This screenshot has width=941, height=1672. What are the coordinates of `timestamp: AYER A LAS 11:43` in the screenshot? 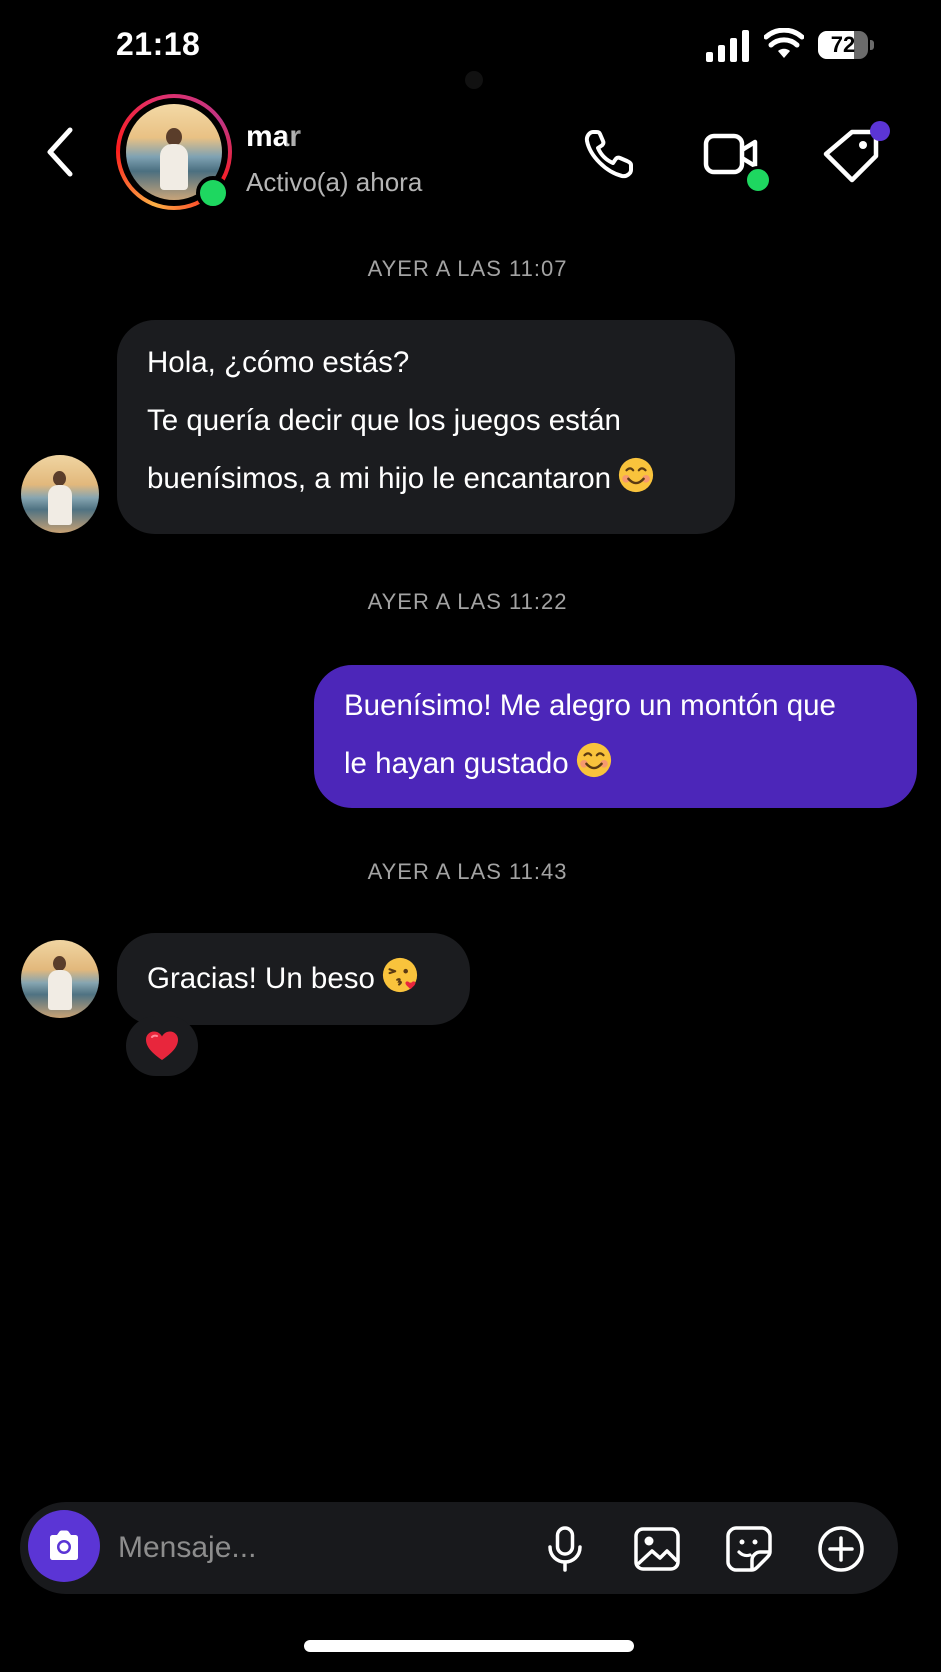 It's located at (467, 871).